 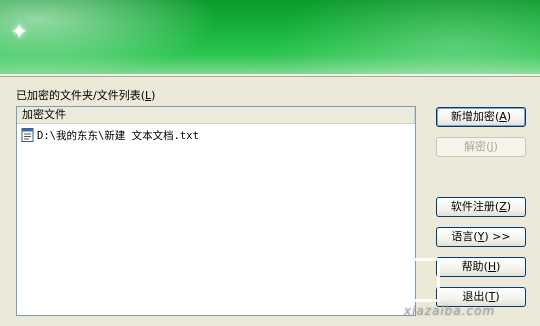 I want to click on decrypt-button: 解密(J), so click(x=481, y=147).